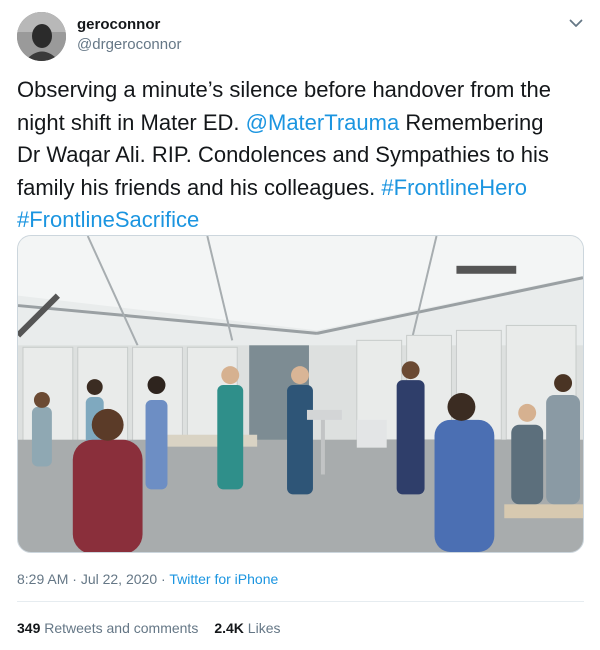  What do you see at coordinates (129, 25) in the screenshot?
I see `display-name: geroconnor` at bounding box center [129, 25].